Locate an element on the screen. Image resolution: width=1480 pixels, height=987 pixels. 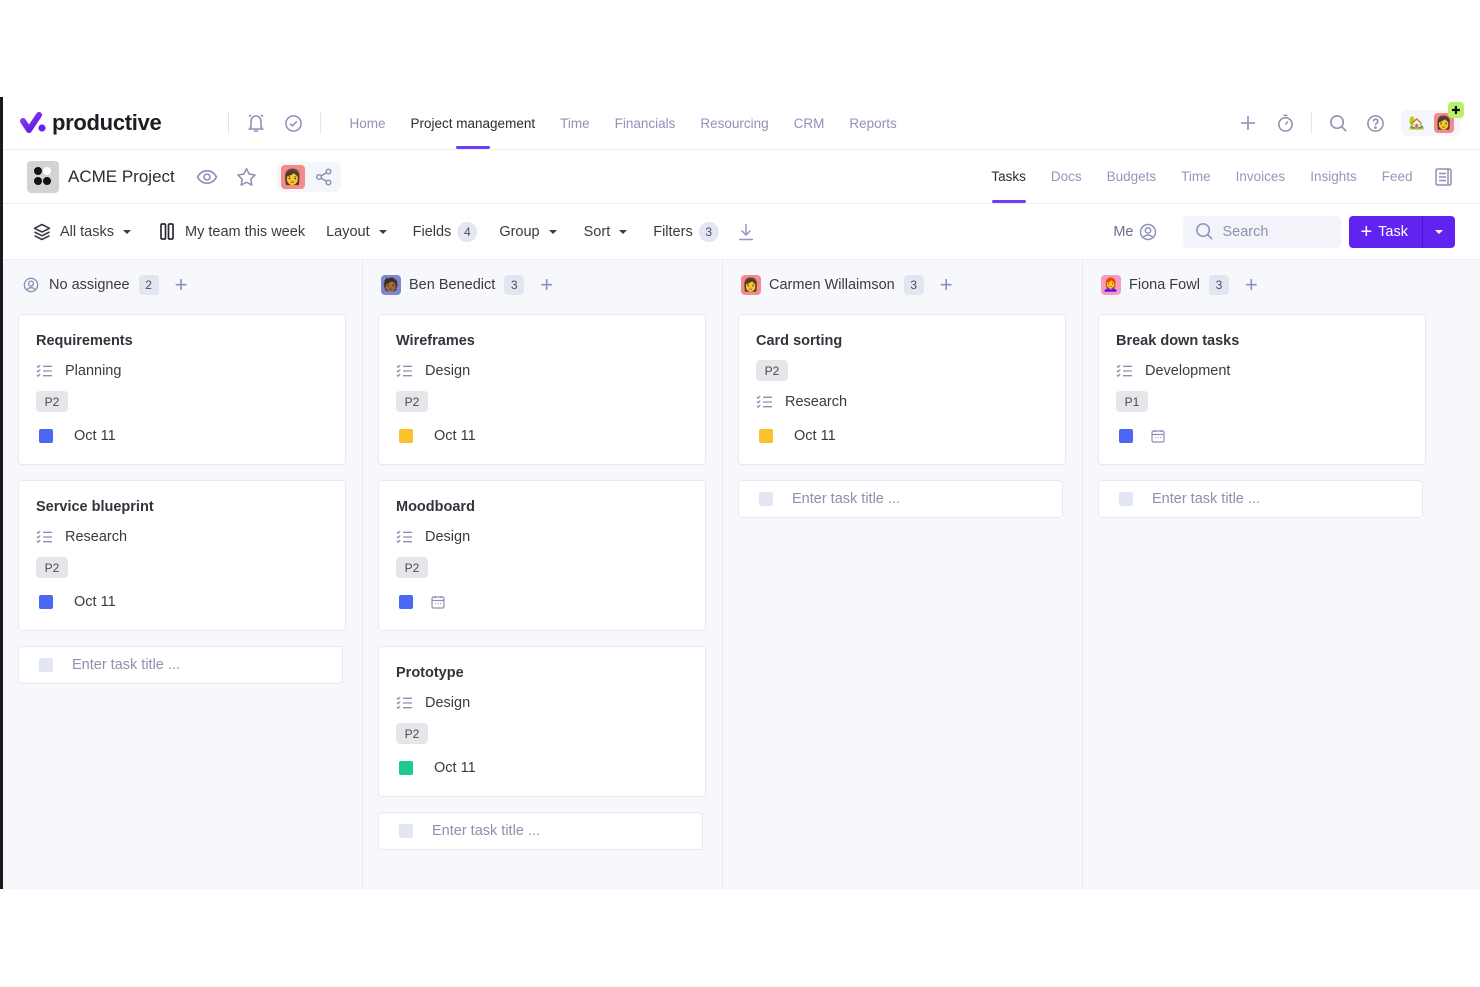
top-right-actions: 🏡 👩 ✚ is located at coordinates (1350, 123).